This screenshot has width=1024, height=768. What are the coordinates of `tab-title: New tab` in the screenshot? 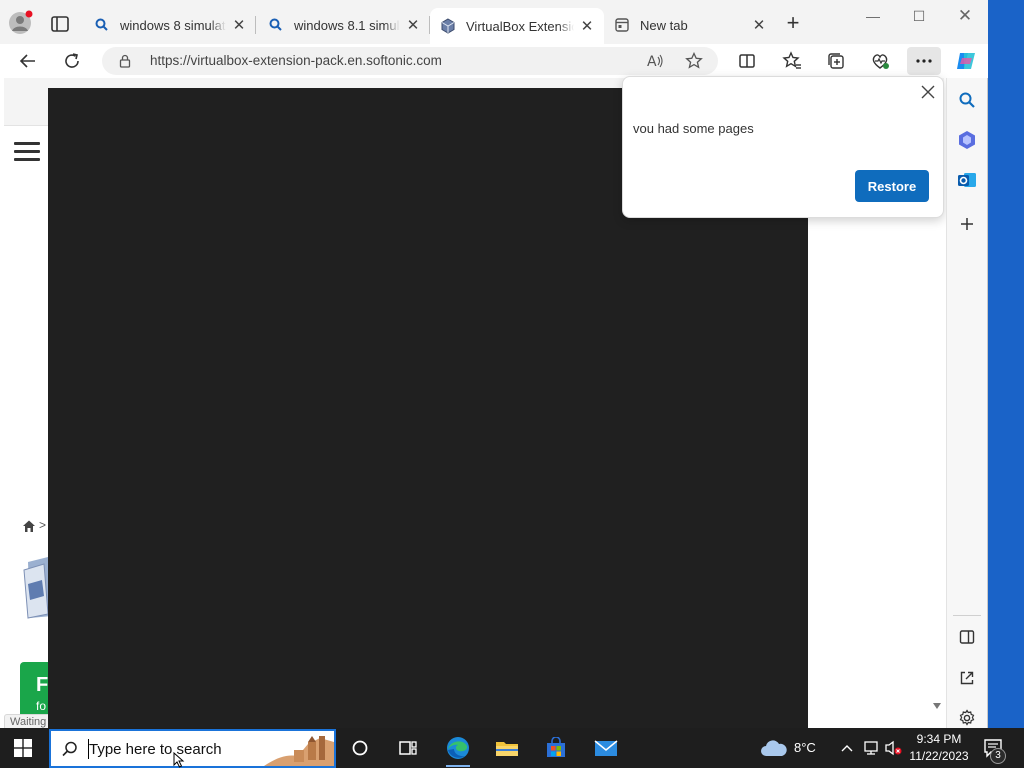 It's located at (664, 25).